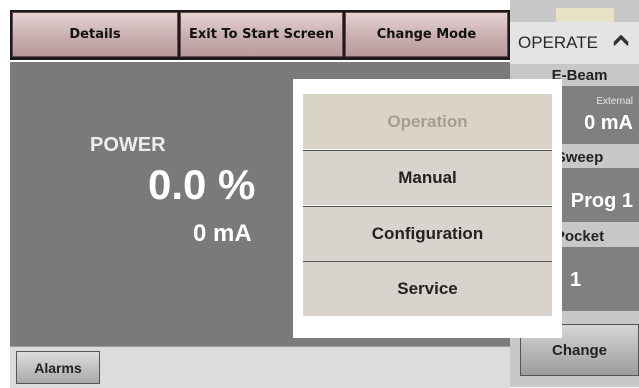 This screenshot has width=639, height=388. Describe the element at coordinates (427, 288) in the screenshot. I see `mode-item-service: Service` at that location.